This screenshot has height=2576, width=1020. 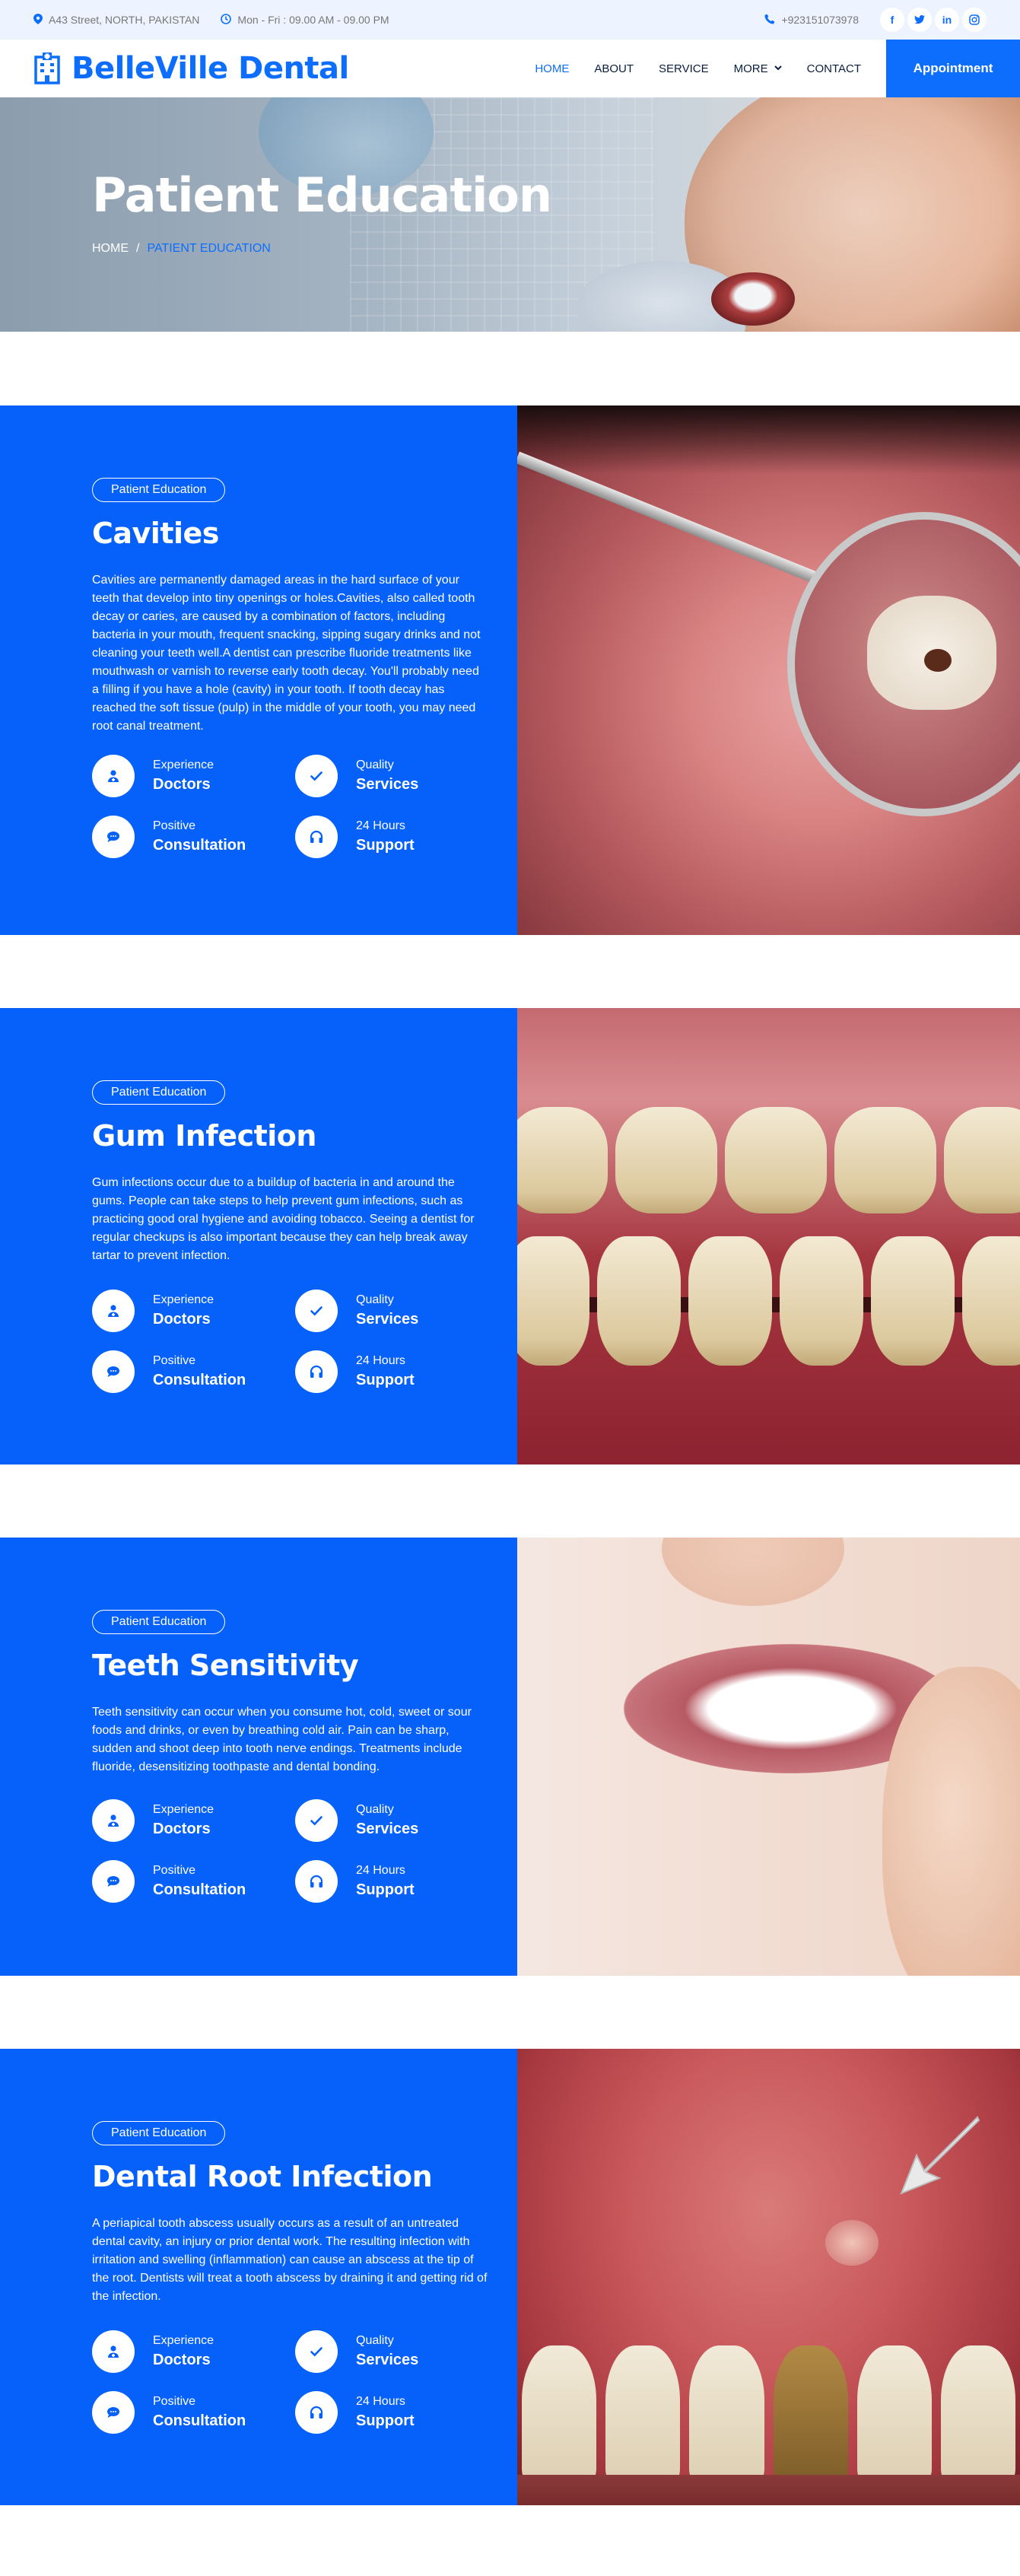 What do you see at coordinates (614, 69) in the screenshot?
I see `nav-about: ABOUT` at bounding box center [614, 69].